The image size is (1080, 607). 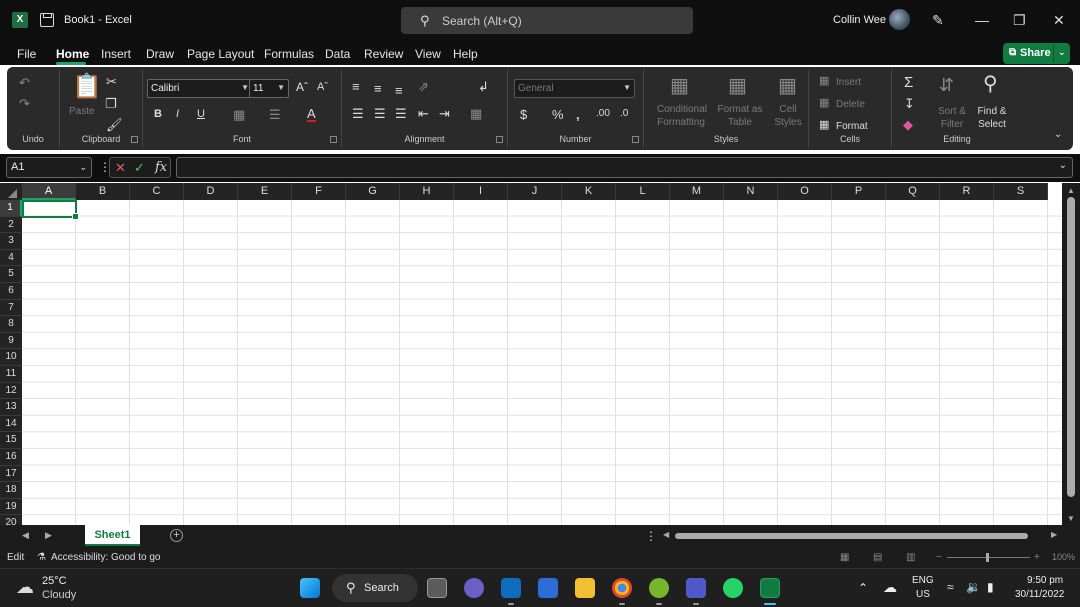 I want to click on row-header-8: 8, so click(x=11, y=324).